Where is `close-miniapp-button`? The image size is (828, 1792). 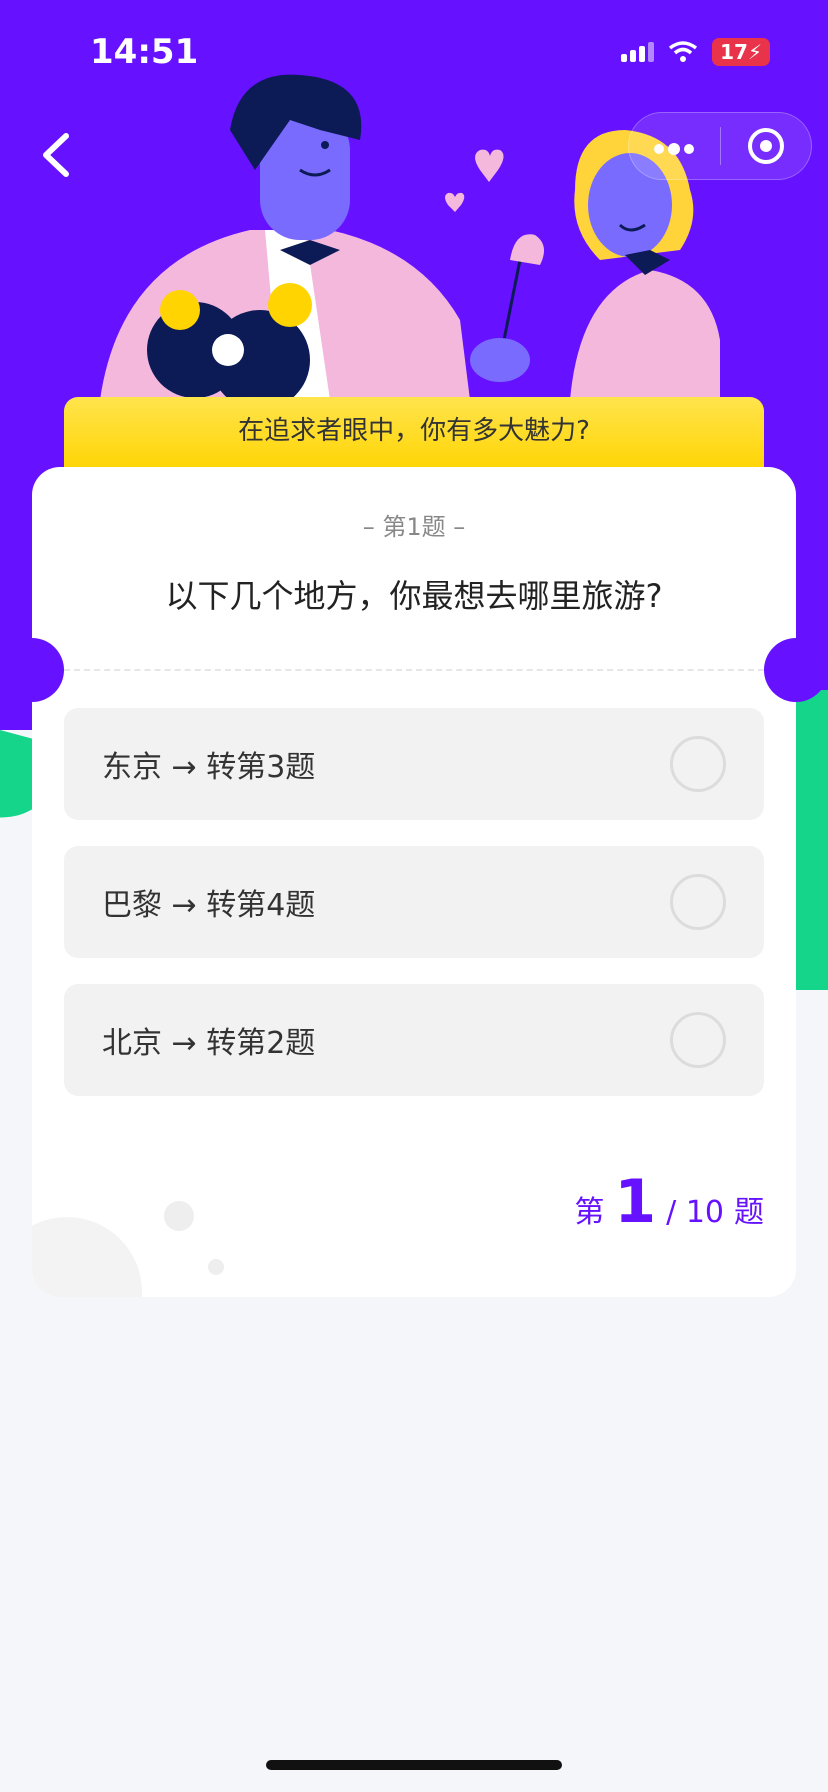
close-miniapp-button is located at coordinates (766, 146).